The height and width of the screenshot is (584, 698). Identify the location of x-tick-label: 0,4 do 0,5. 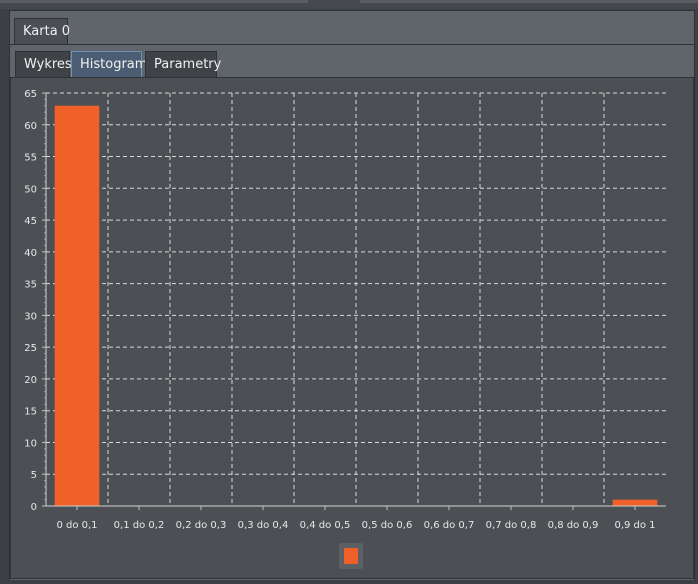
(325, 525).